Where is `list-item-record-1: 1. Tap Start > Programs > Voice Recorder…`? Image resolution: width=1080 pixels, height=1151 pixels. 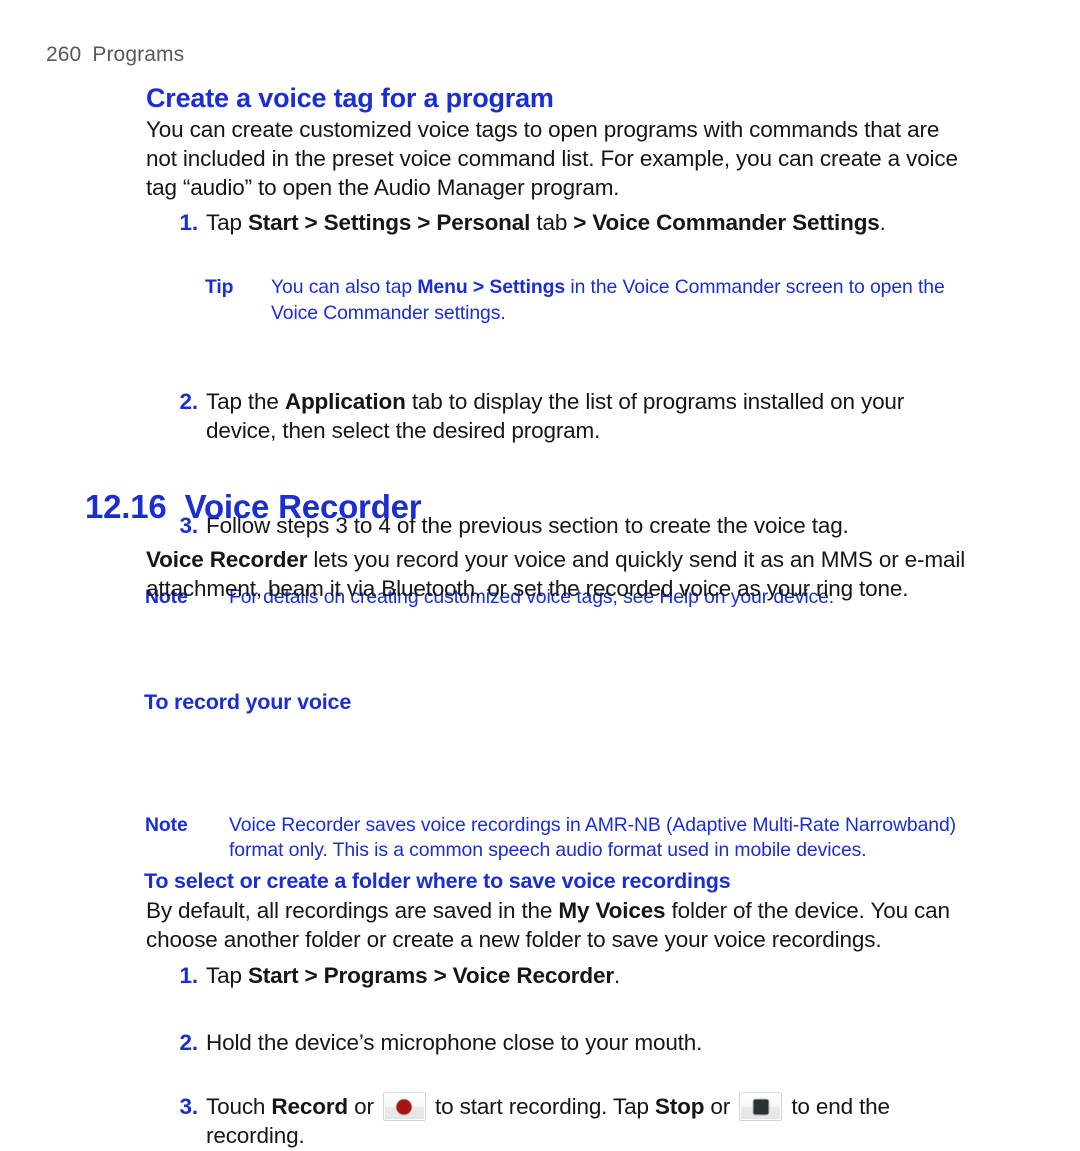 list-item-record-1: 1. Tap Start > Programs > Voice Recorder… is located at coordinates (577, 975).